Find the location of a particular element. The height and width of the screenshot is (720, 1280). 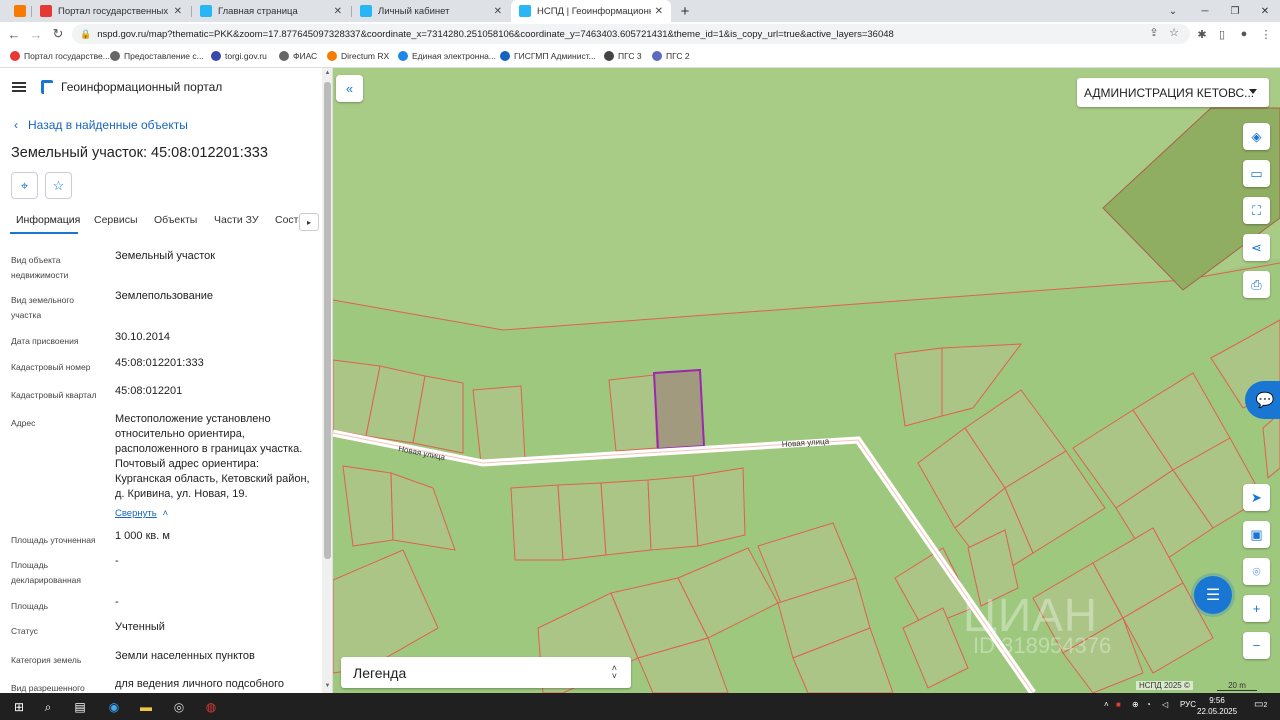

field-label: Площадь is located at coordinates (30, 606).